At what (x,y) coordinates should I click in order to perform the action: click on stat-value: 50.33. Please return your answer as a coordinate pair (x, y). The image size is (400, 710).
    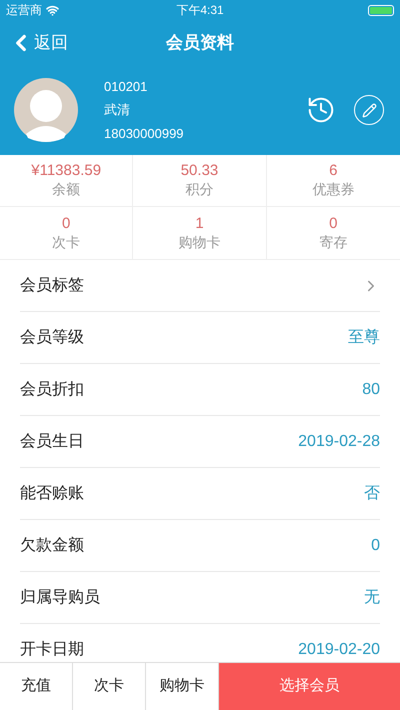
    Looking at the image, I should click on (199, 172).